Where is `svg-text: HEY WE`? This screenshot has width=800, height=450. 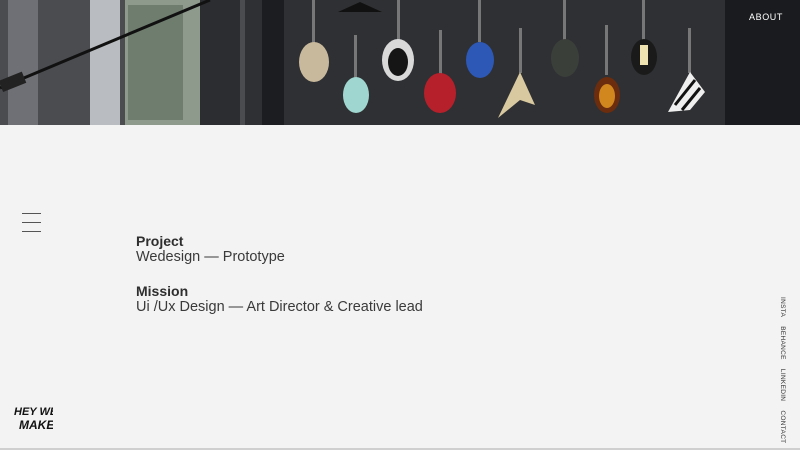
svg-text: HEY WE is located at coordinates (33, 412).